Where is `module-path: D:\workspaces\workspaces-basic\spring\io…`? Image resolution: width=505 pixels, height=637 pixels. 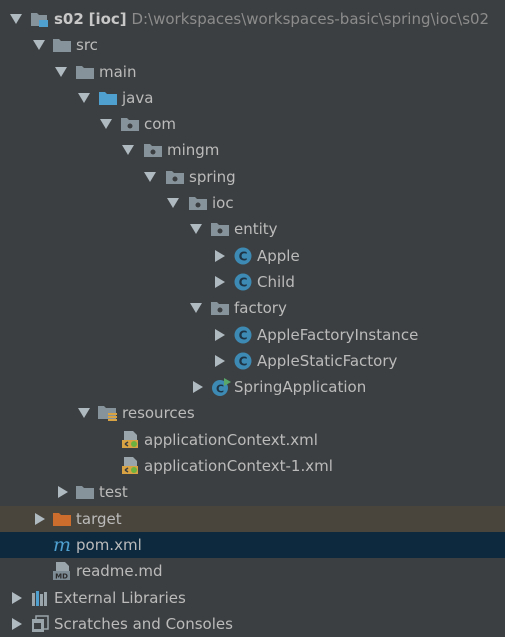 module-path: D:\workspaces\workspaces-basic\spring\io… is located at coordinates (310, 19).